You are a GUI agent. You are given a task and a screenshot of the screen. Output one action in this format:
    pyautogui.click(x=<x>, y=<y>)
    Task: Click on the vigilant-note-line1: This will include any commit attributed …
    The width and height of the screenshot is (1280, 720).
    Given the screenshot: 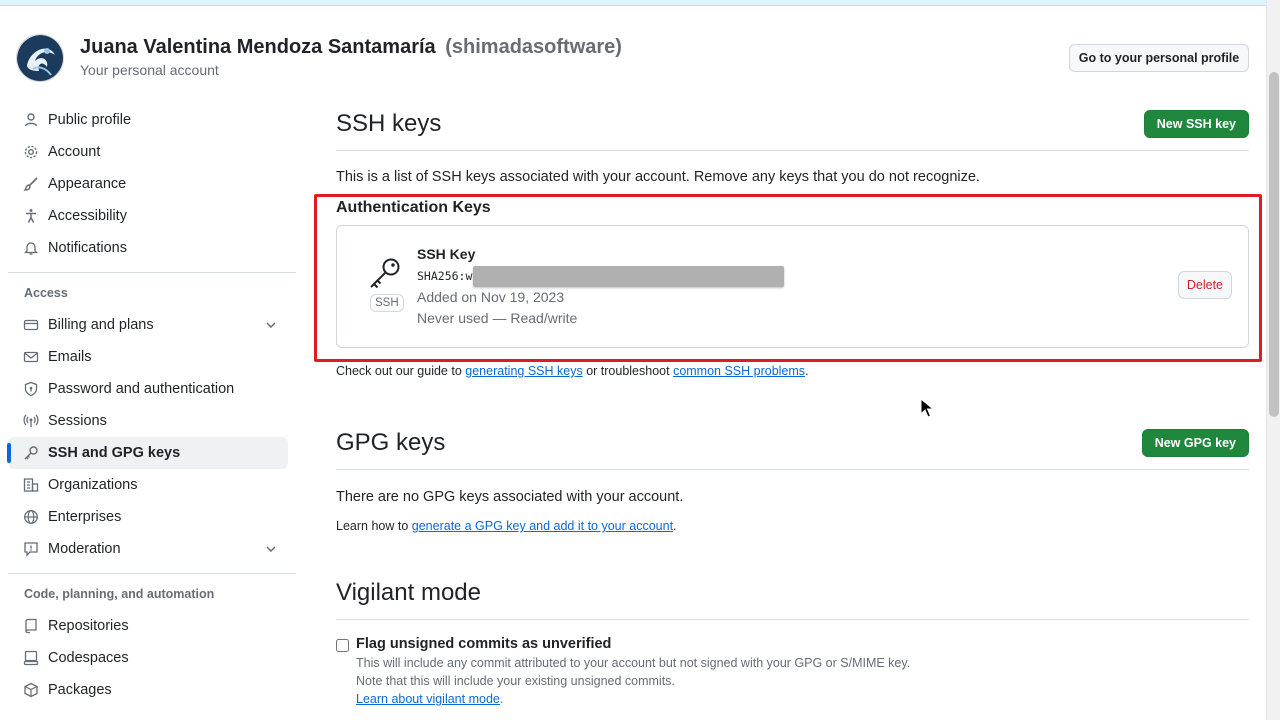 What is the action you would take?
    pyautogui.click(x=633, y=663)
    